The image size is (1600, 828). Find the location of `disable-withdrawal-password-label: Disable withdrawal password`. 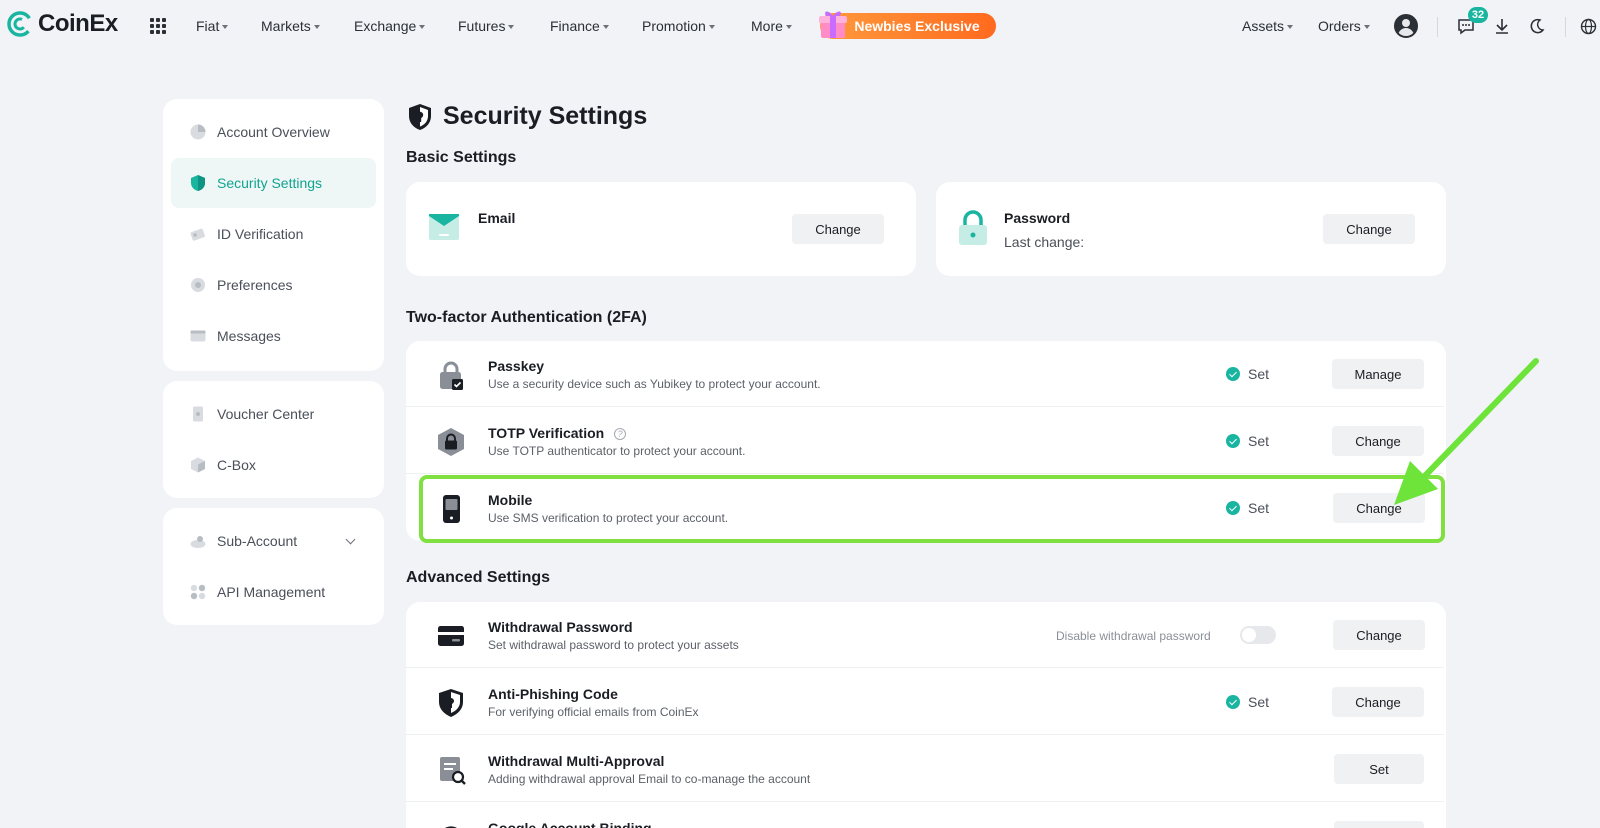

disable-withdrawal-password-label: Disable withdrawal password is located at coordinates (1133, 636).